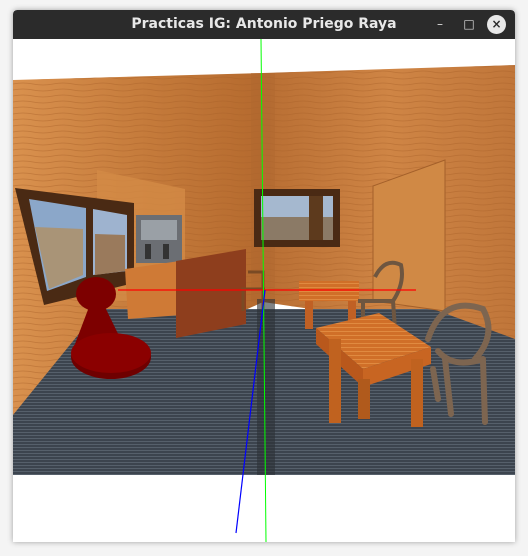 The width and height of the screenshot is (528, 556). Describe the element at coordinates (409, 235) in the screenshot. I see `right-door` at that location.